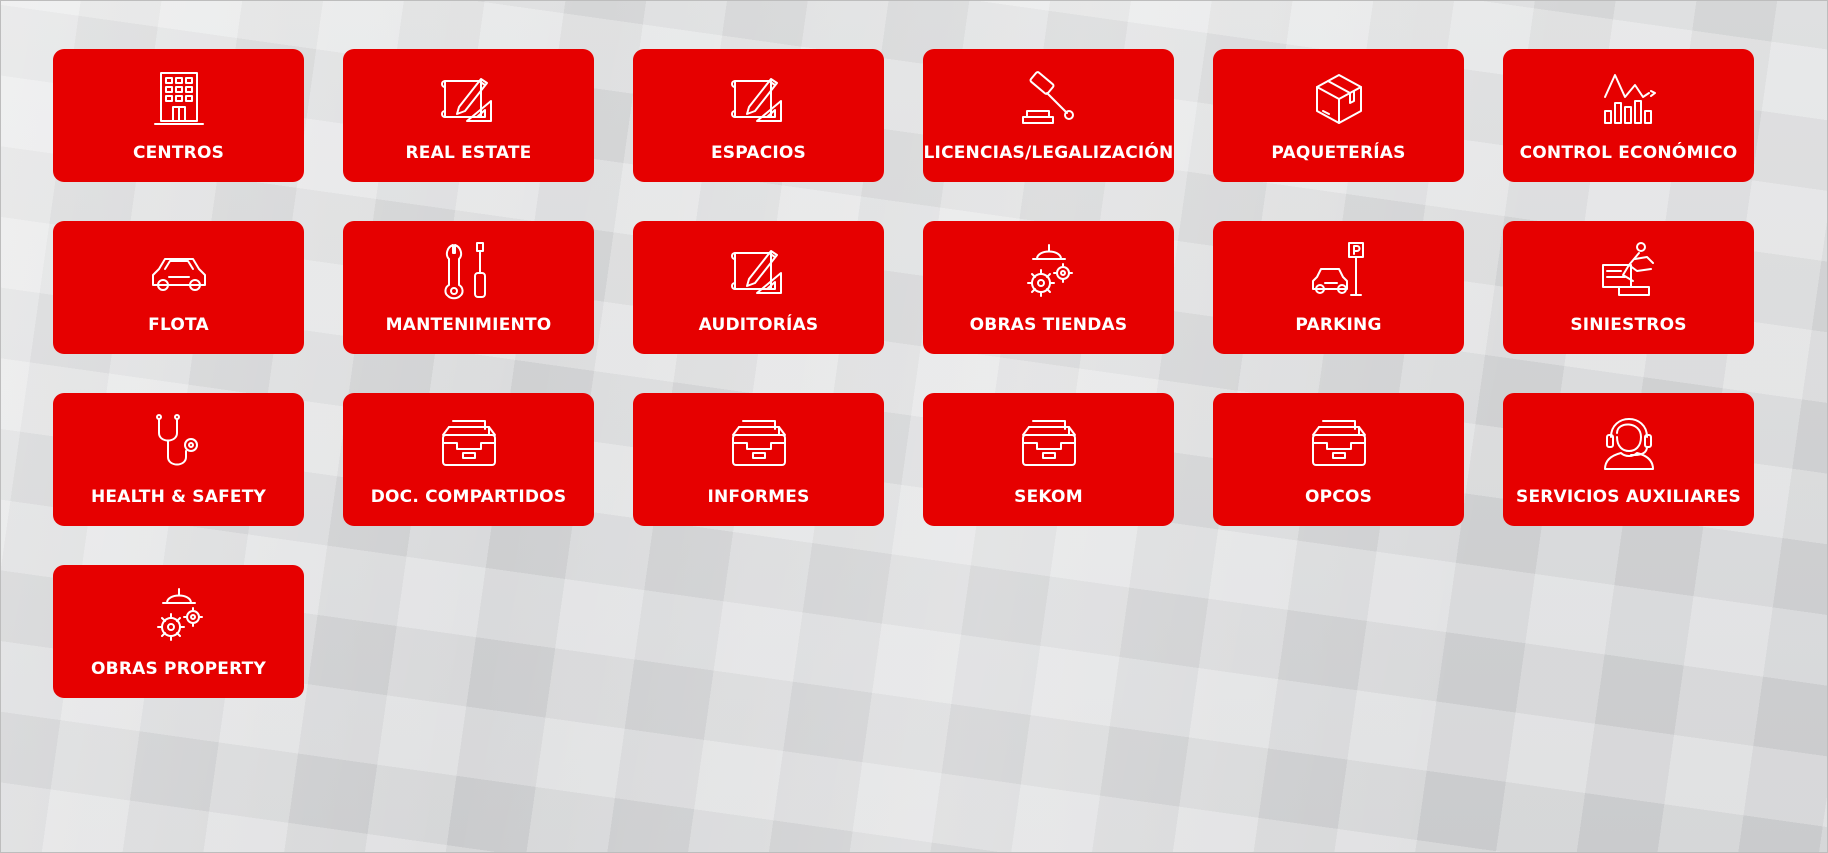 The width and height of the screenshot is (1828, 853). I want to click on tile-auditorias: AUDITORÍAS, so click(758, 287).